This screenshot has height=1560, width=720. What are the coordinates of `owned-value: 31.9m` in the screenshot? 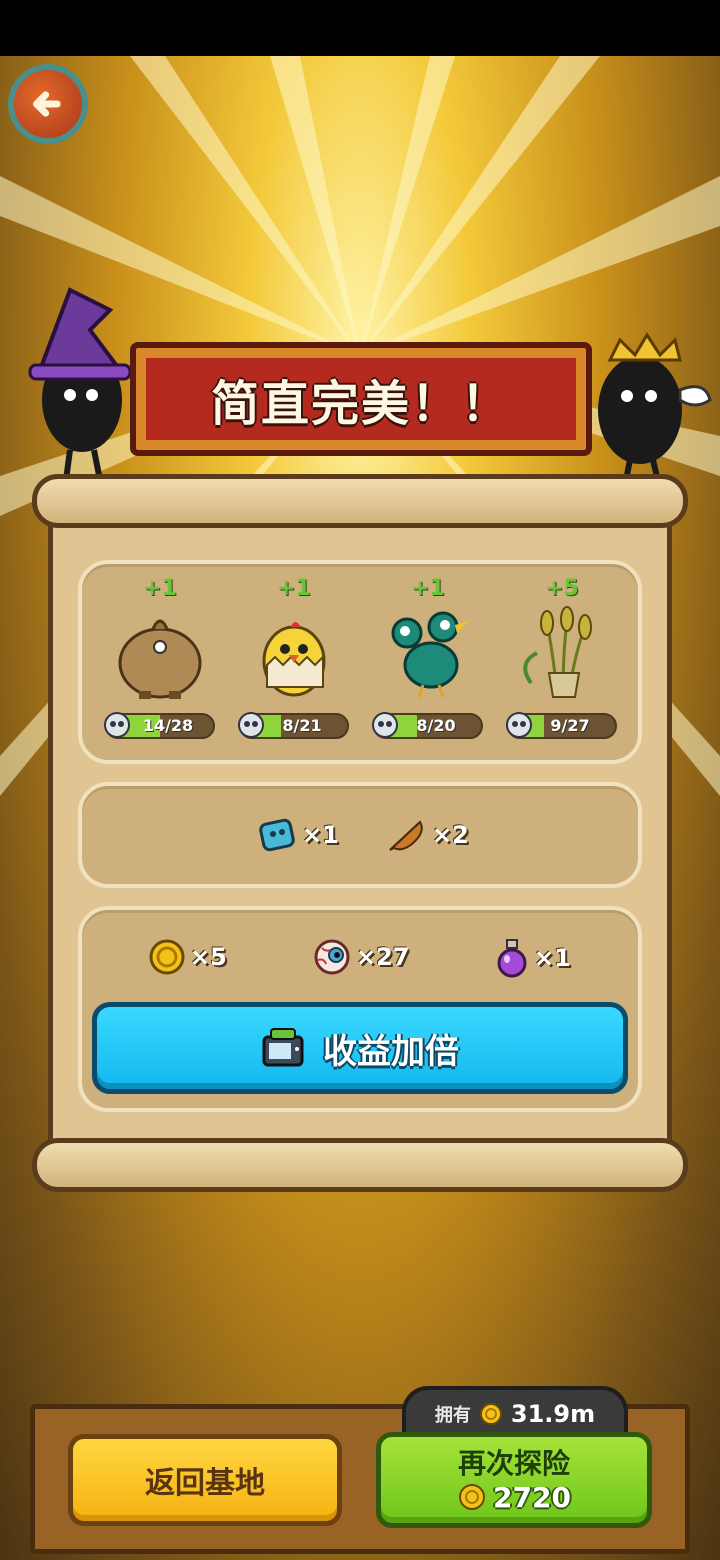 It's located at (553, 1414).